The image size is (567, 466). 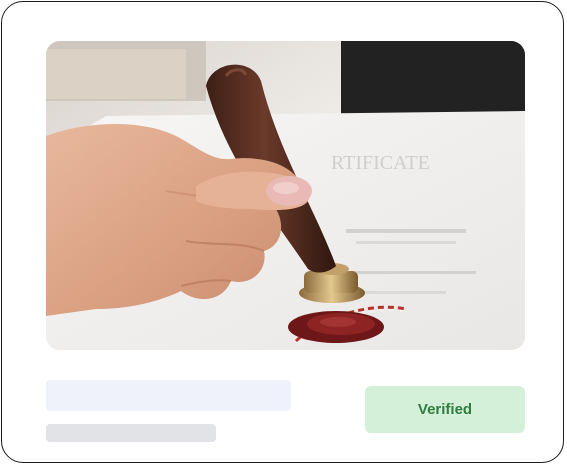 I want to click on verified-status-badge: Verified, so click(x=445, y=409).